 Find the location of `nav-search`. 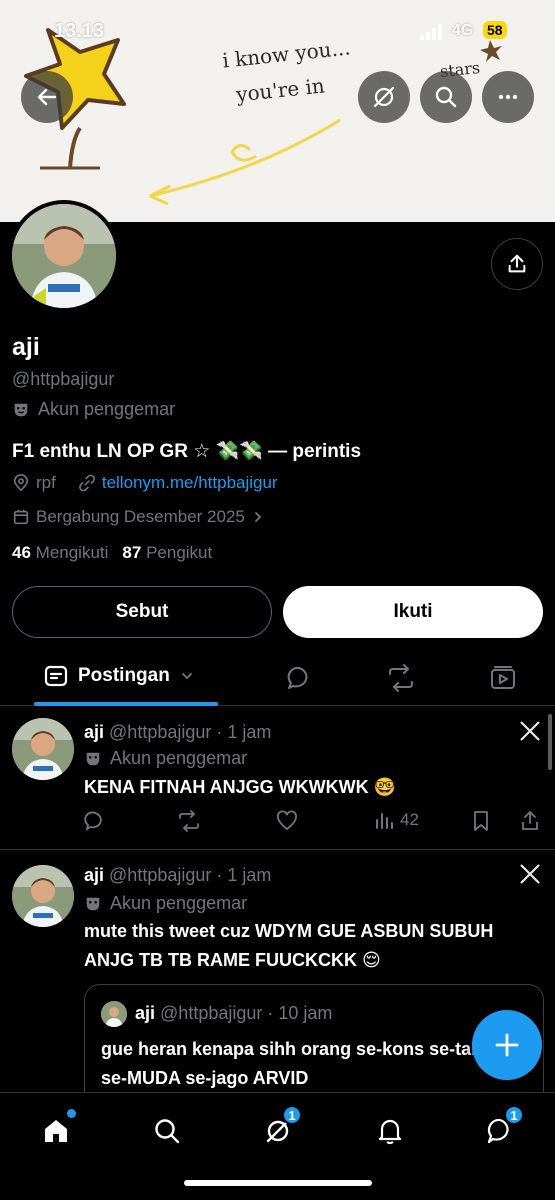

nav-search is located at coordinates (167, 1131).